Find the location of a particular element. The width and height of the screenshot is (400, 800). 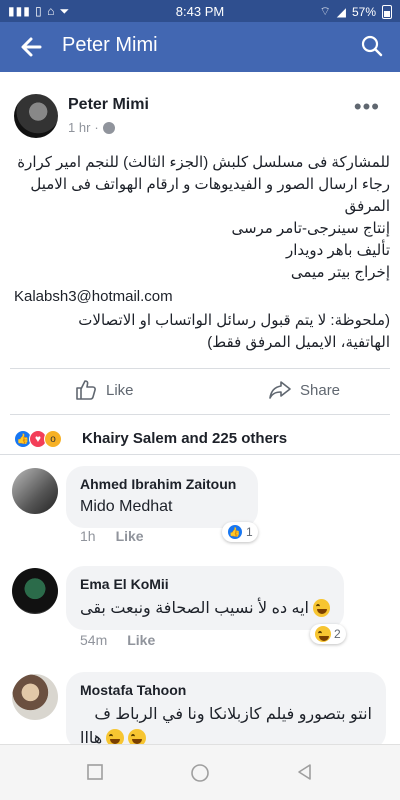

share-button: Share is located at coordinates (304, 390).